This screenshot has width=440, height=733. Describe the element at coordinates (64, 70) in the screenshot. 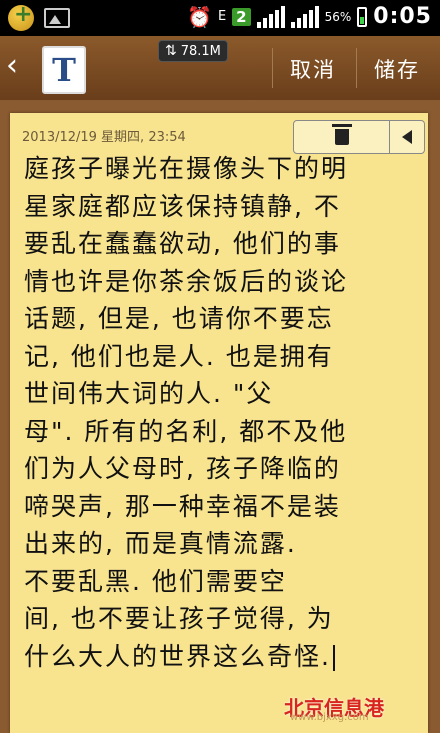

I see `app-logo-icon: T` at that location.